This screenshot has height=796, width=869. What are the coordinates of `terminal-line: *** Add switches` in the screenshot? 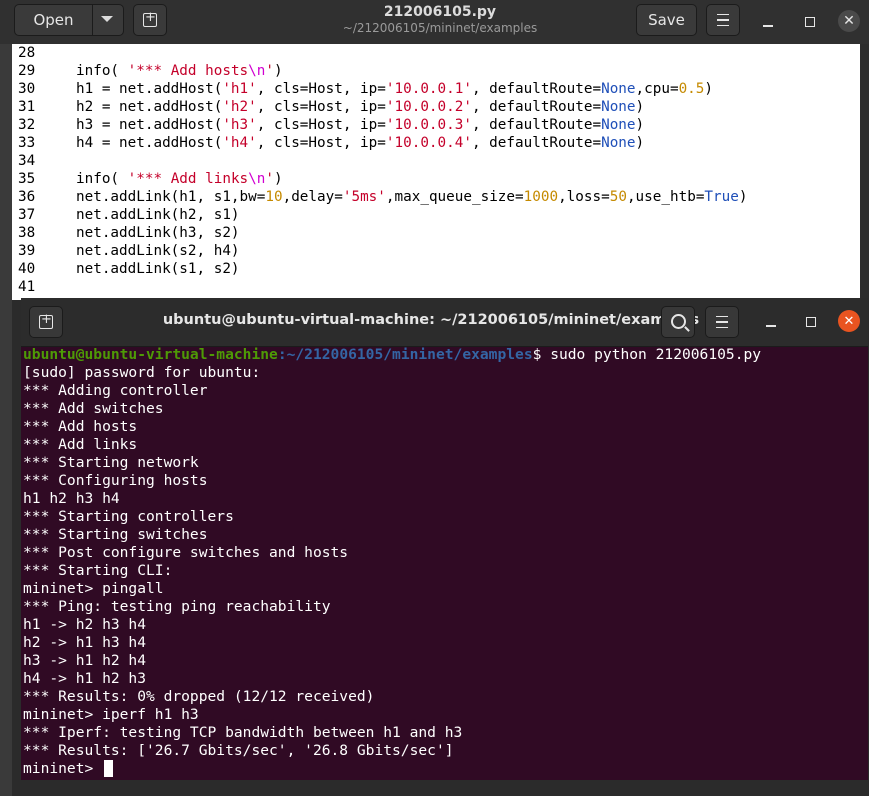 It's located at (93, 408).